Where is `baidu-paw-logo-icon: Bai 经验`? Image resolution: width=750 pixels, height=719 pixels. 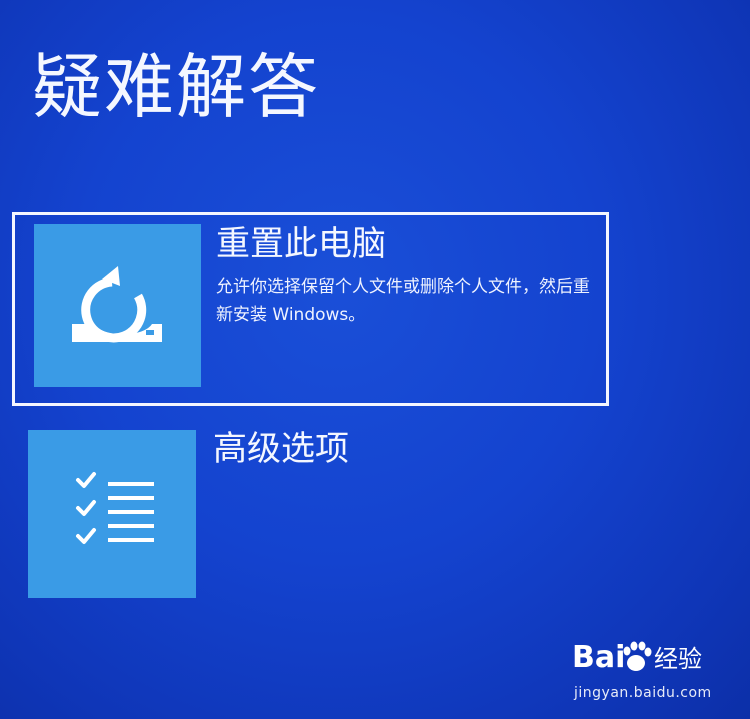 baidu-paw-logo-icon: Bai 经验 is located at coordinates (637, 657).